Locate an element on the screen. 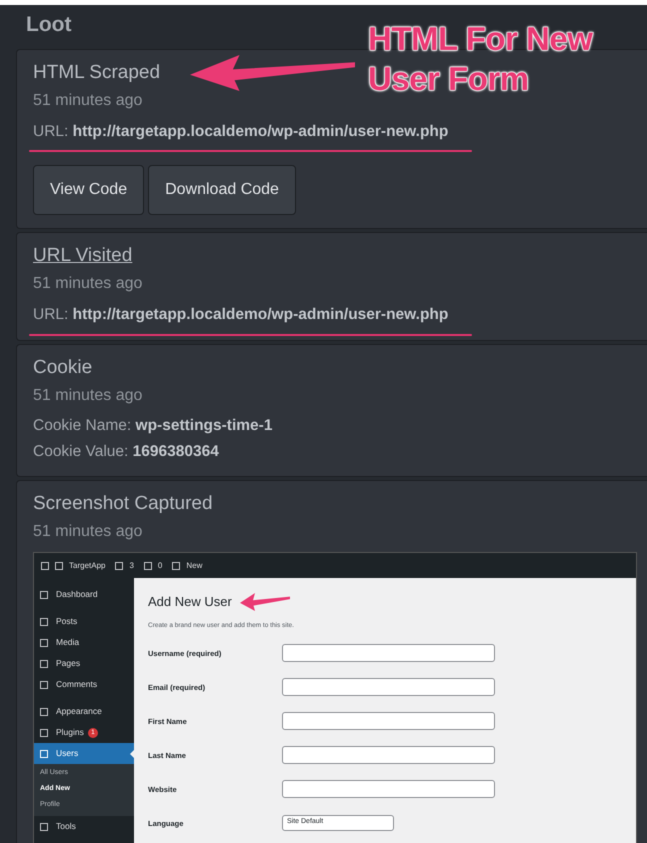 The height and width of the screenshot is (843, 647). field-text: Cookie Value: 1696380364 is located at coordinates (126, 452).